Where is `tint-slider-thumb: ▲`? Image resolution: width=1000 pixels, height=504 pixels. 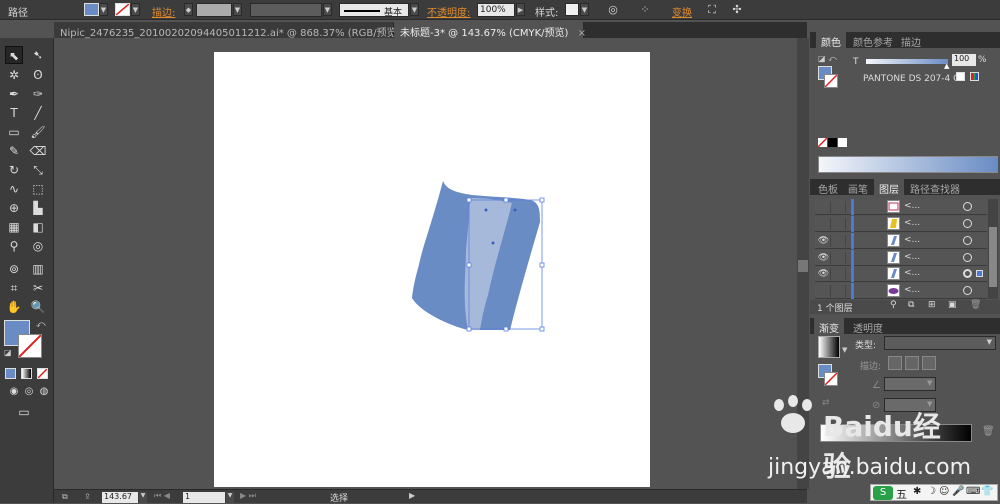 tint-slider-thumb: ▲ is located at coordinates (946, 66).